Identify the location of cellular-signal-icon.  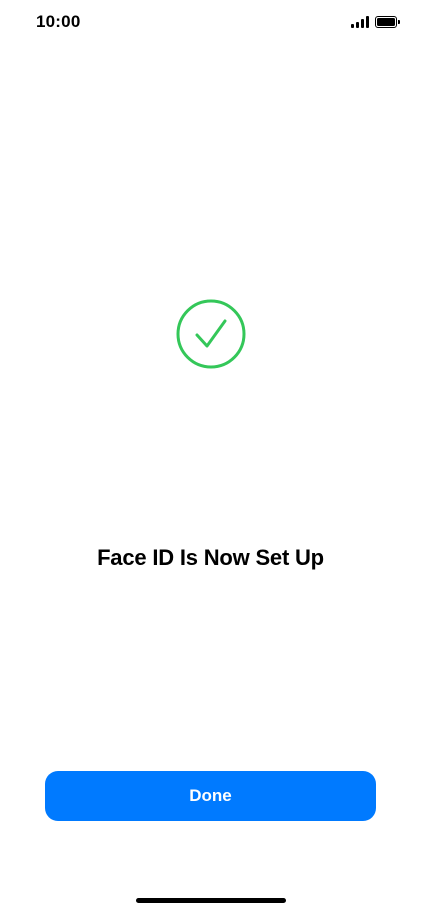
(360, 22).